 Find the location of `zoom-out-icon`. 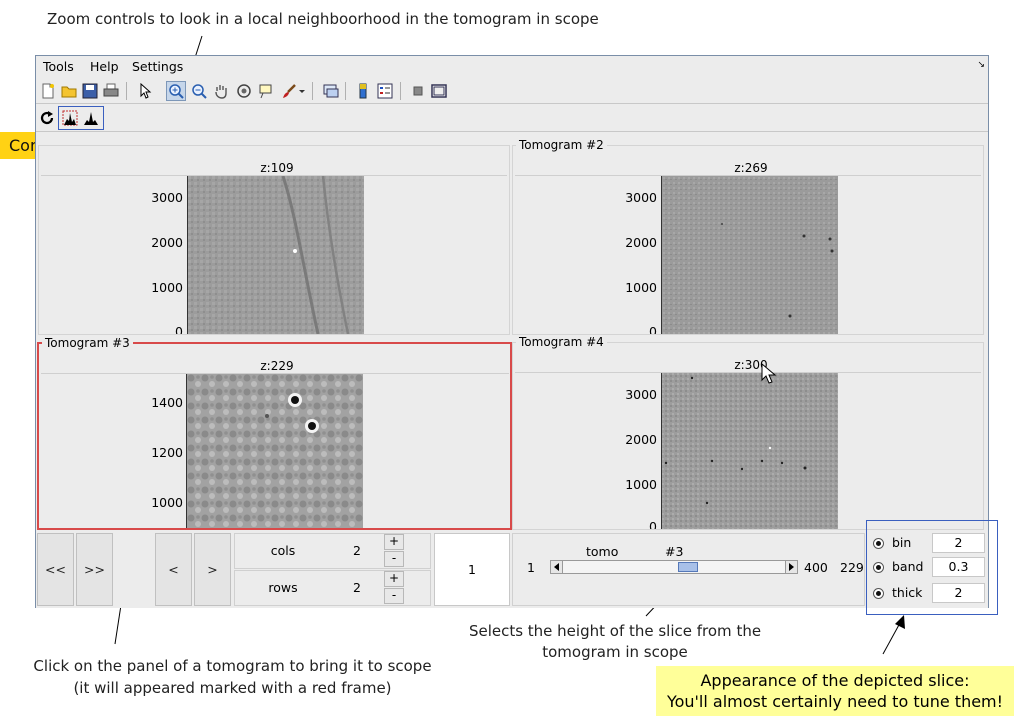

zoom-out-icon is located at coordinates (199, 91).